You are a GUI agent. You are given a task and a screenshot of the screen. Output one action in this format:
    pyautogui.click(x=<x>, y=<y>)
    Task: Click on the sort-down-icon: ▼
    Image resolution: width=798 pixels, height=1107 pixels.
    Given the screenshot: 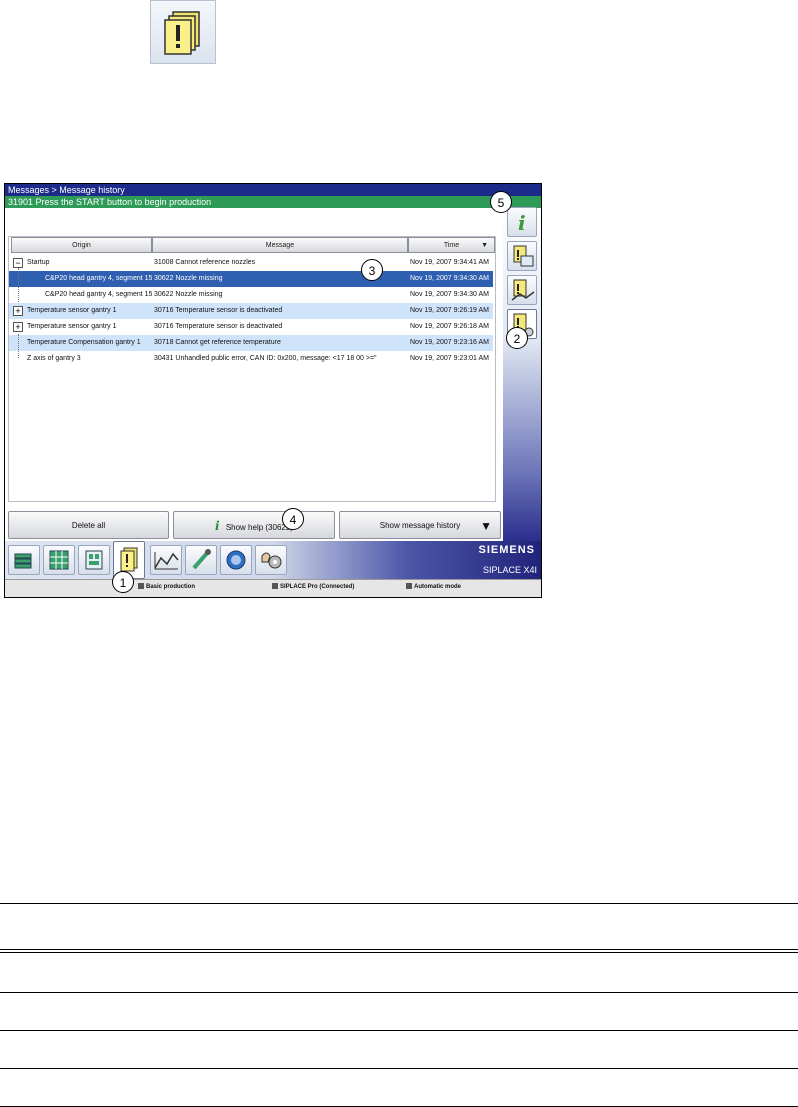 What is the action you would take?
    pyautogui.click(x=484, y=245)
    